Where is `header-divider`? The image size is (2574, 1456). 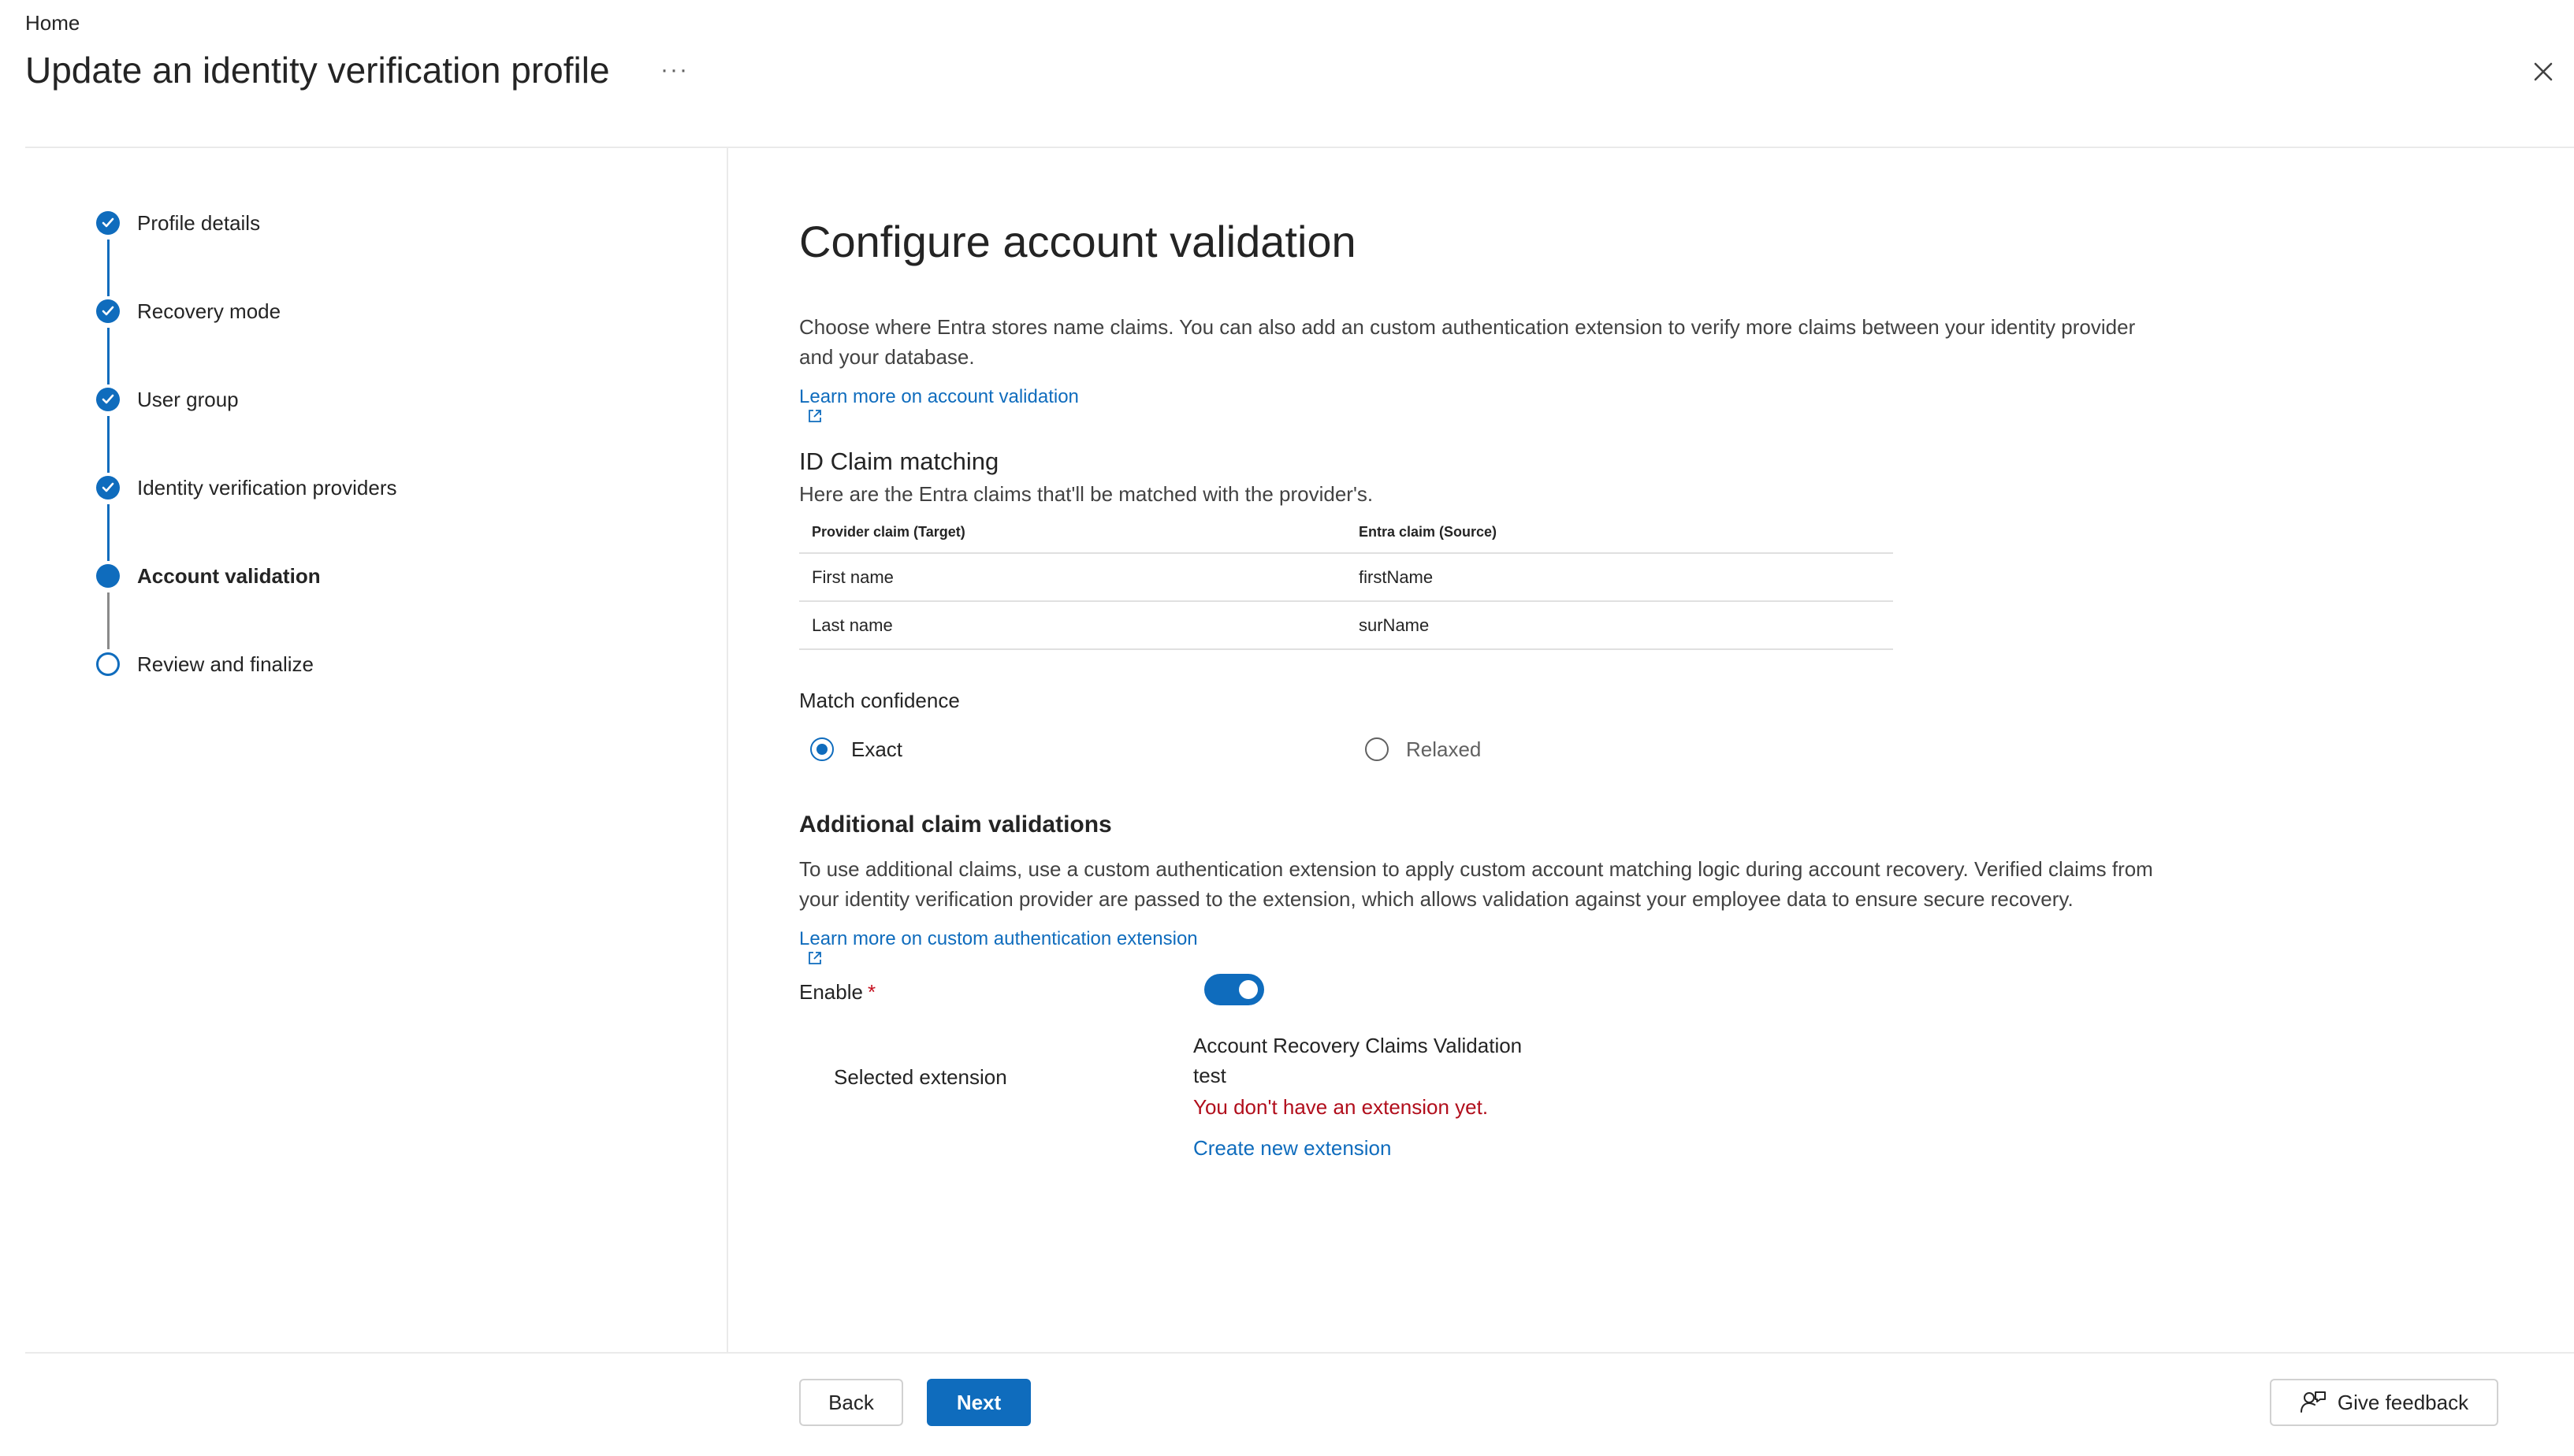 header-divider is located at coordinates (1299, 147).